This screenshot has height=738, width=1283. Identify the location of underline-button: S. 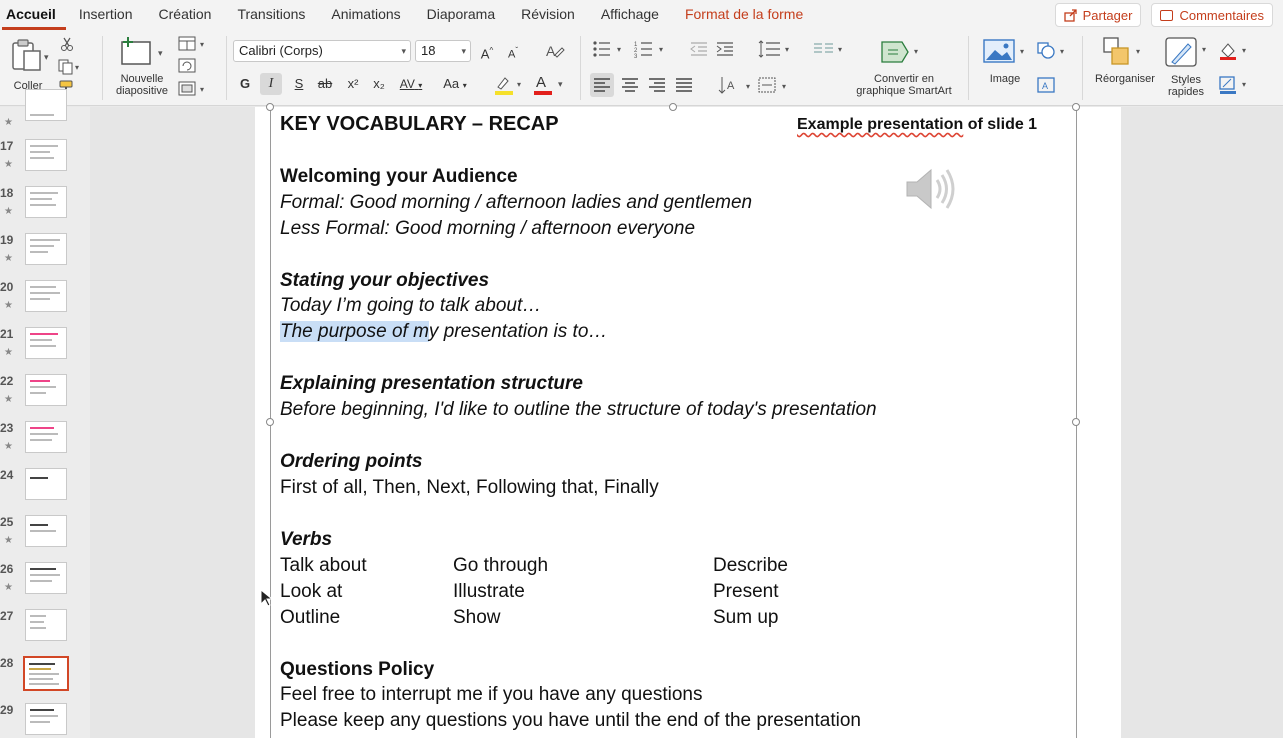
(299, 84).